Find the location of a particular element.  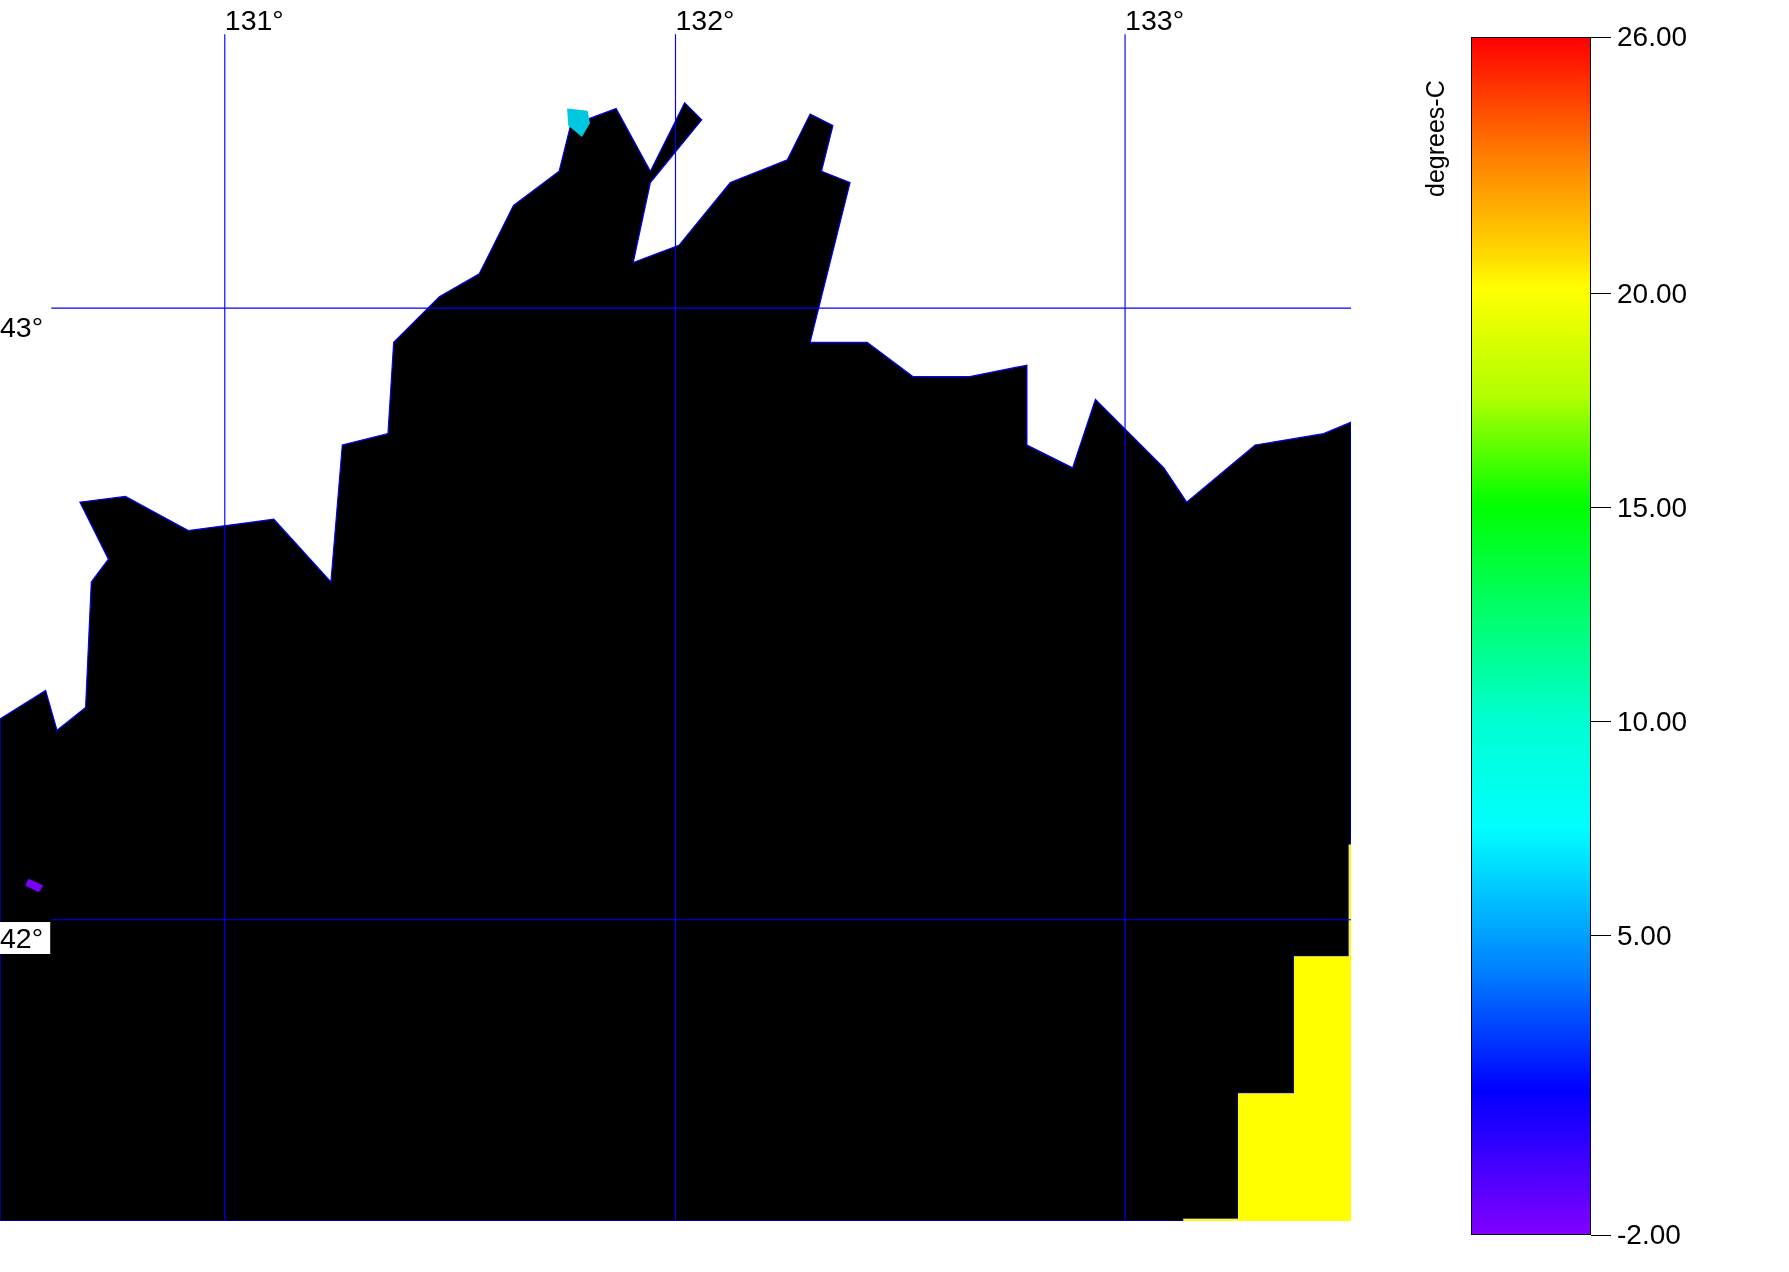

colorbar-tick-label: 20.00 is located at coordinates (1652, 293).